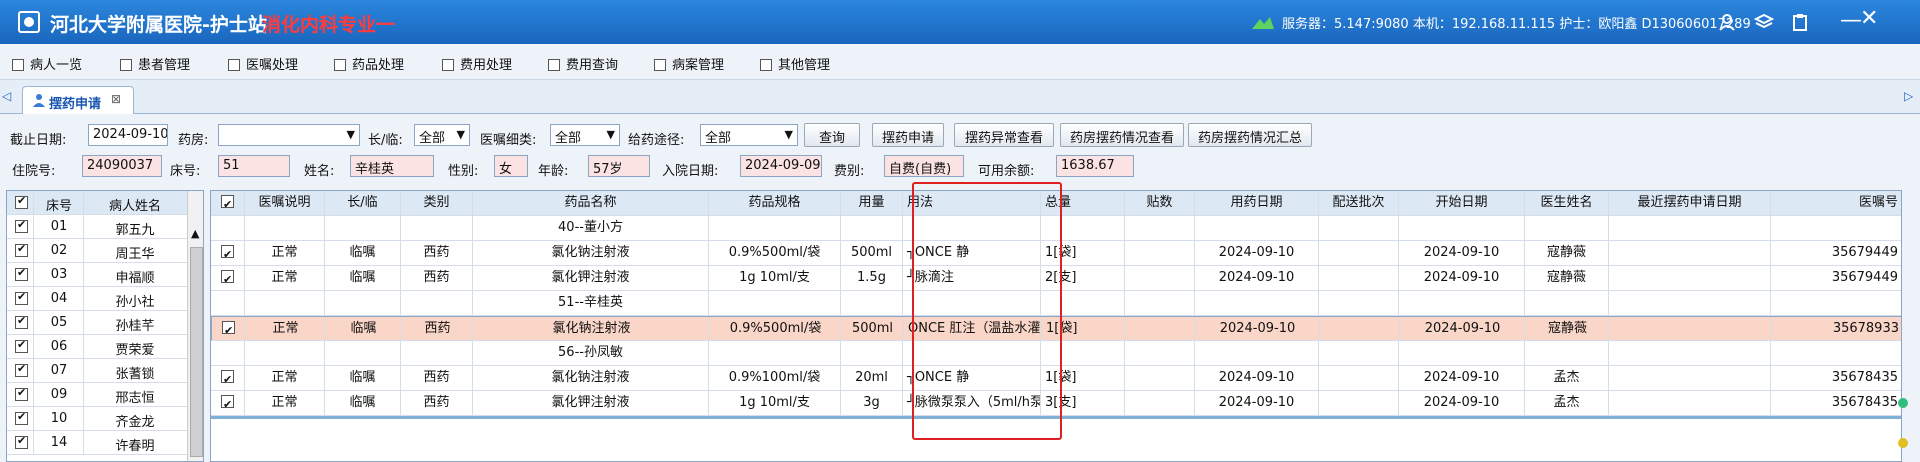 This screenshot has width=1920, height=462. I want to click on name-field: 辛桂英, so click(392, 166).